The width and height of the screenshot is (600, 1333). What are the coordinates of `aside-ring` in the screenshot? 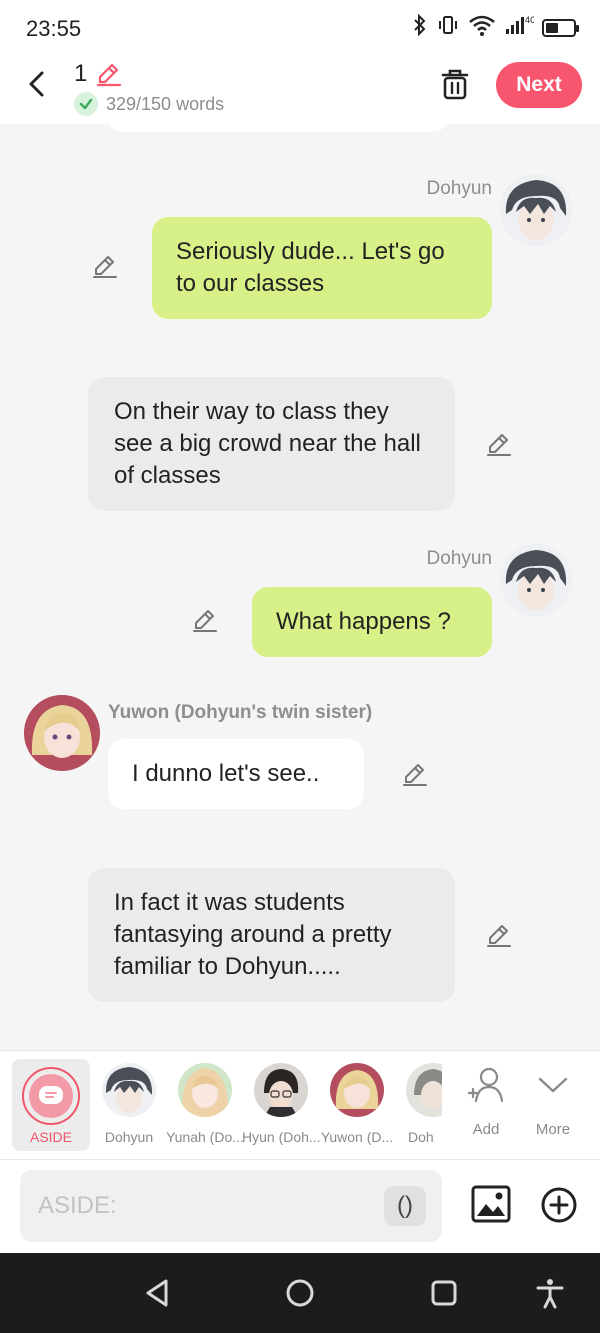 It's located at (51, 1096).